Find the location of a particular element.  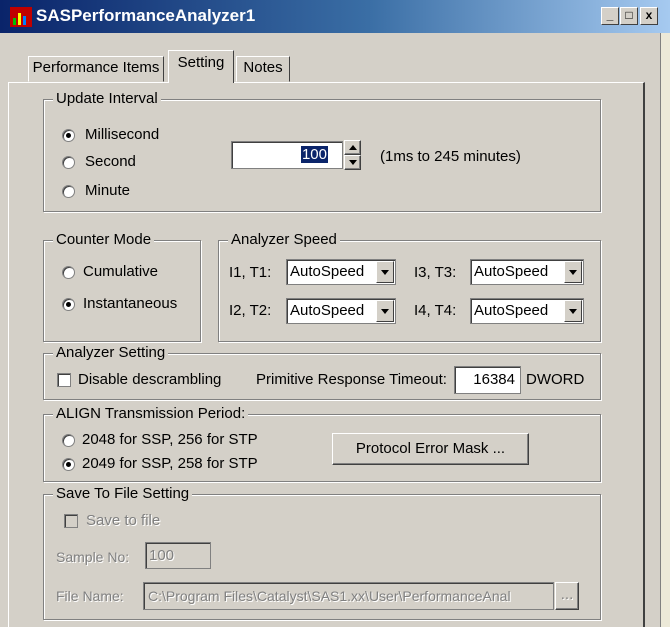

i3-t3-speed-value: AutoSpeed is located at coordinates (511, 271).